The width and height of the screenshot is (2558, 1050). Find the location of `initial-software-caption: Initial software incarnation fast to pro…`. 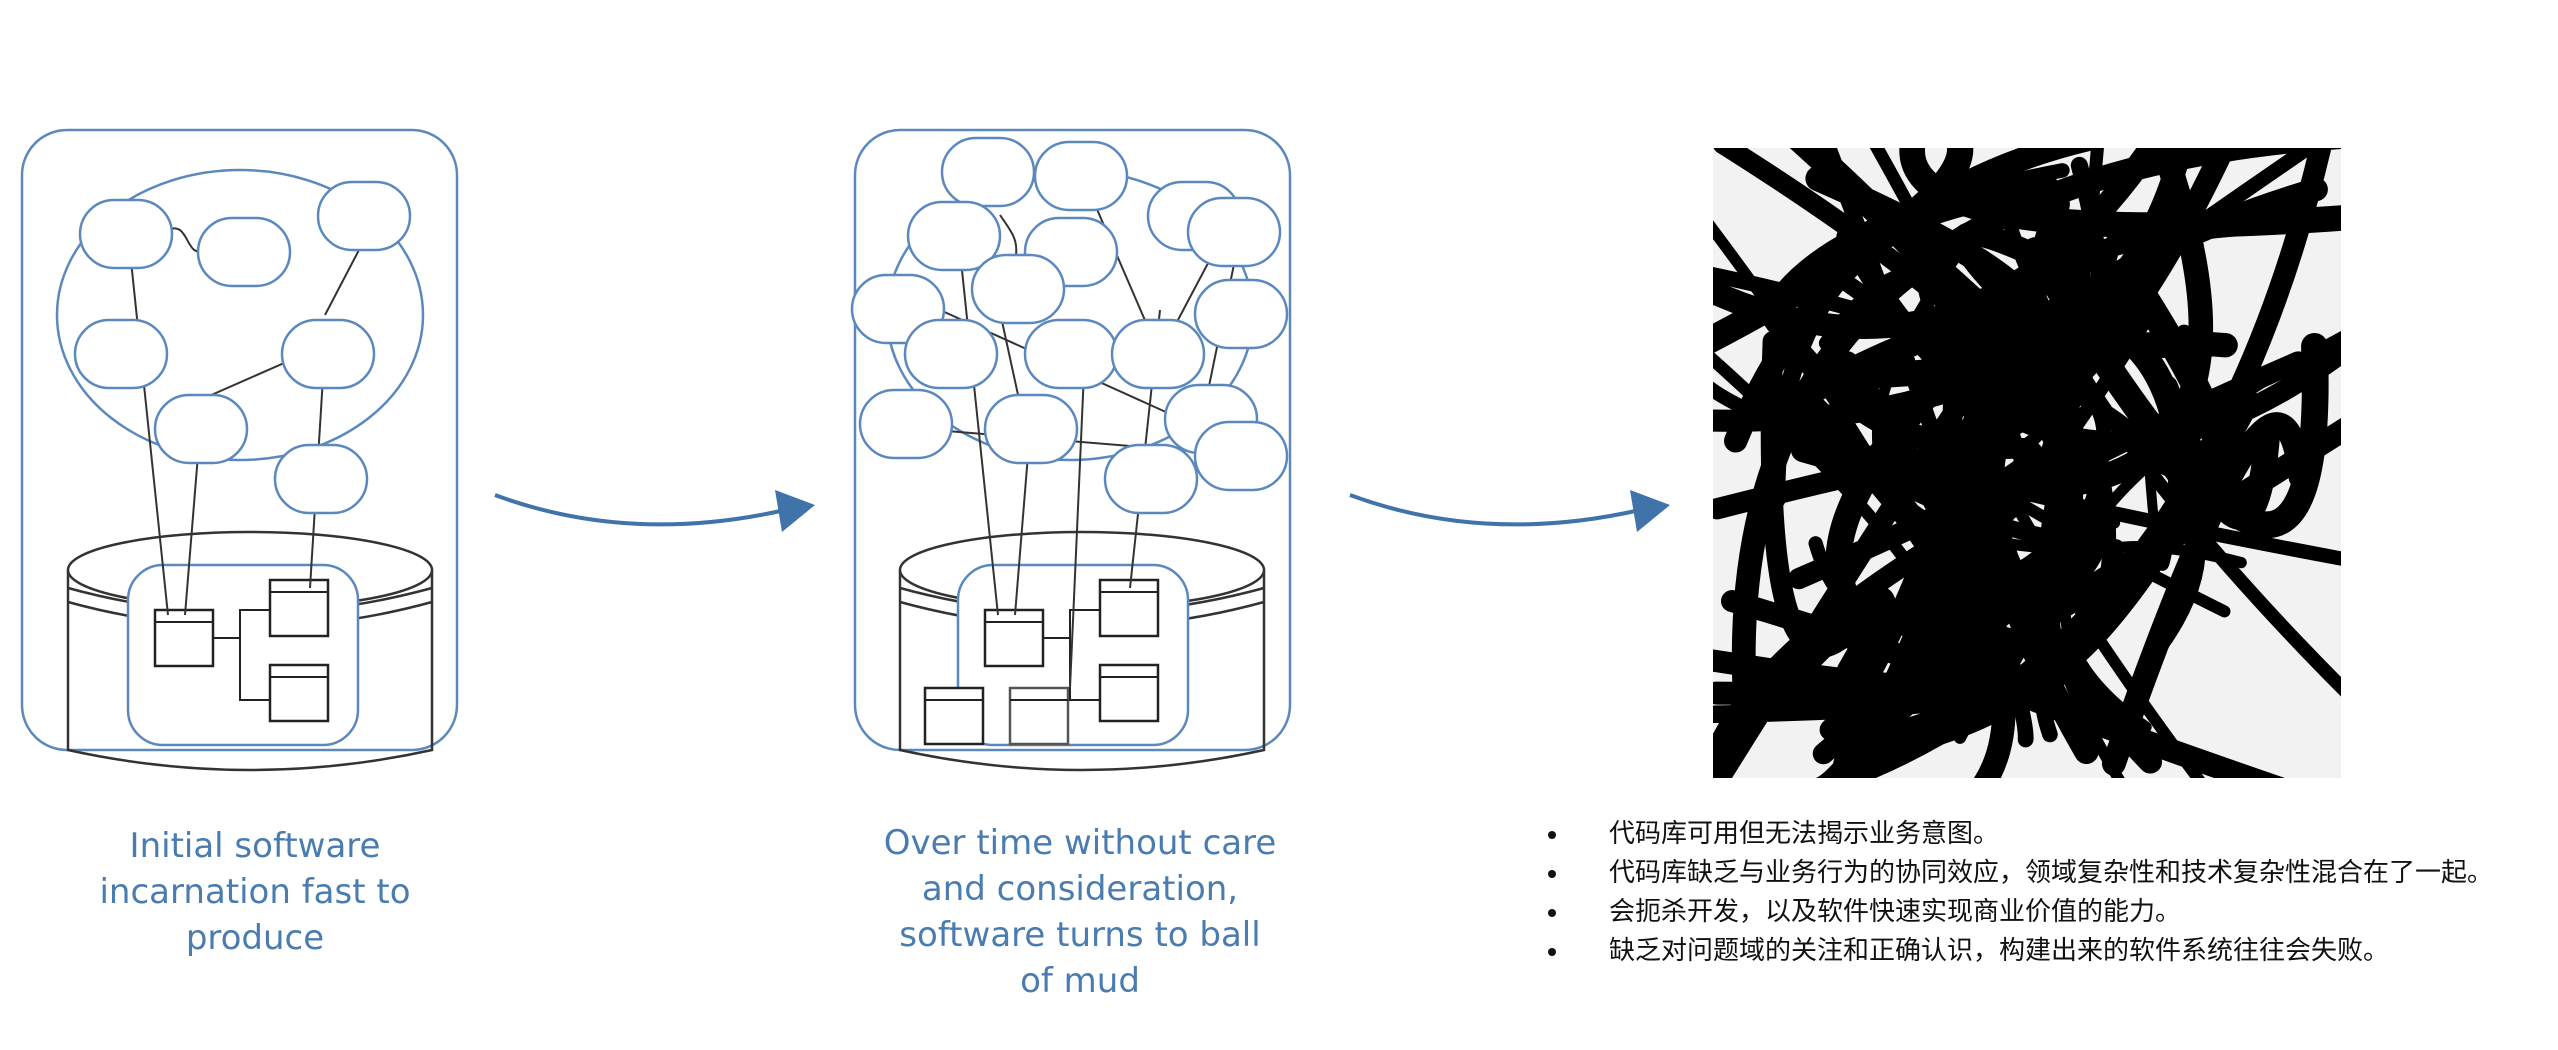

initial-software-caption: Initial software incarnation fast to pro… is located at coordinates (255, 892).